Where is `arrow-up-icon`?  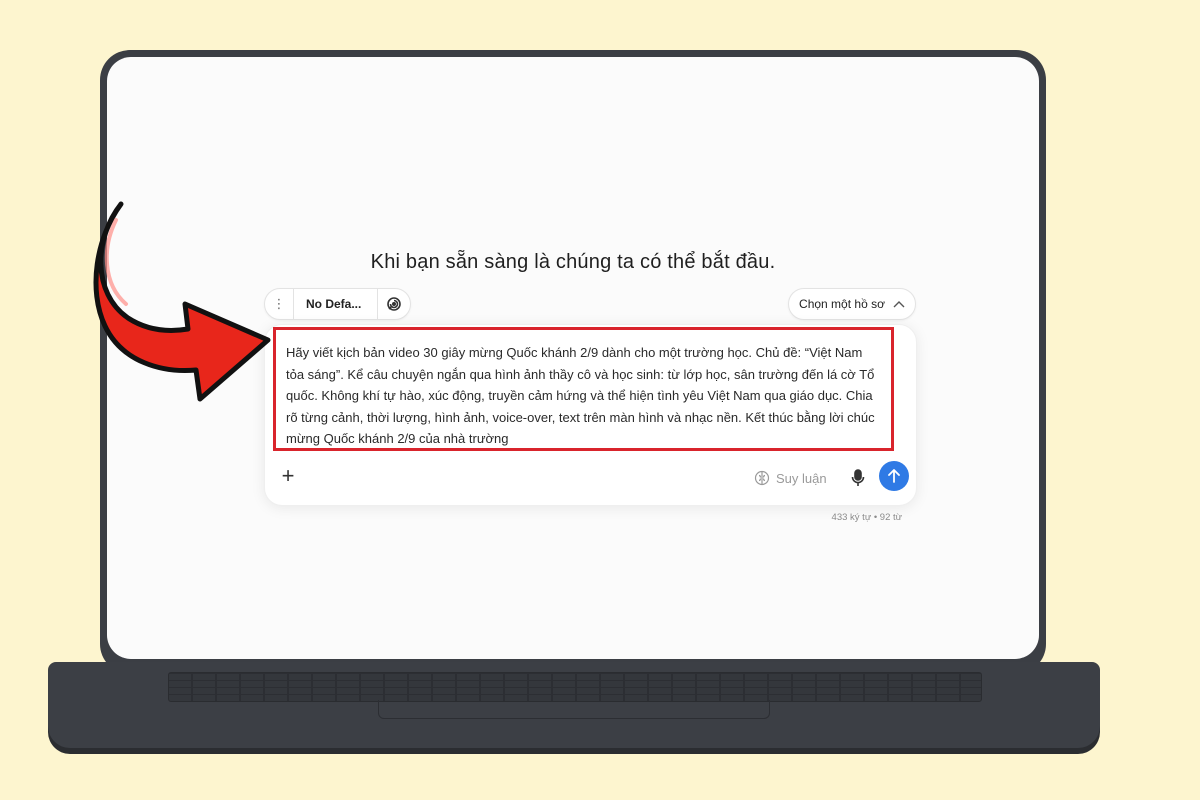 arrow-up-icon is located at coordinates (894, 476).